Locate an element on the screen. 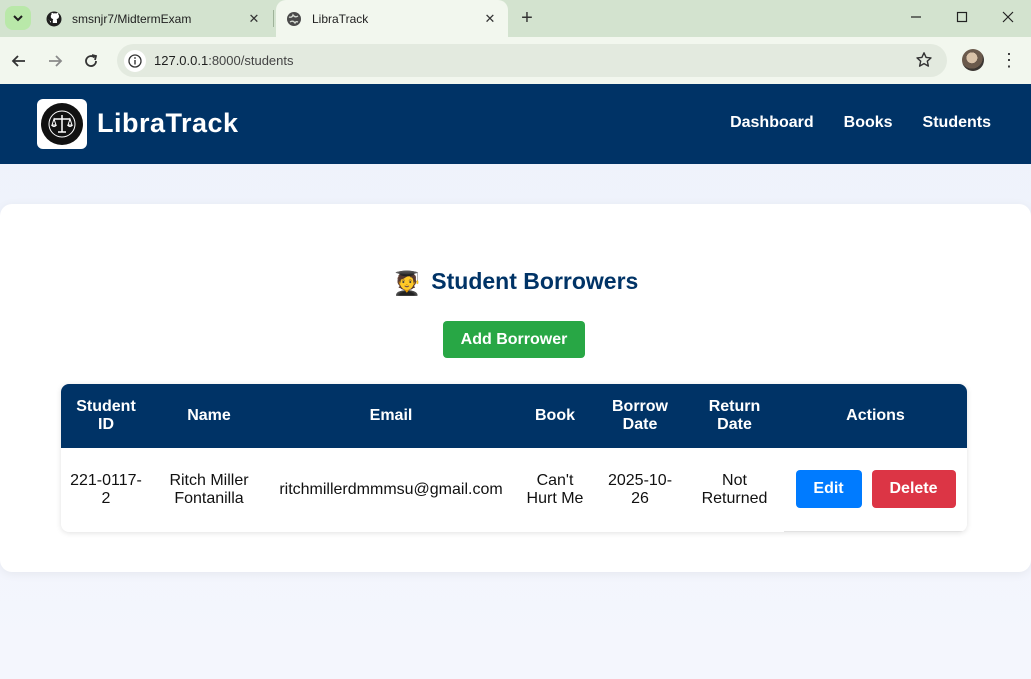 The image size is (1031, 679). nav-links: Dashboard Books Students is located at coordinates (860, 123).